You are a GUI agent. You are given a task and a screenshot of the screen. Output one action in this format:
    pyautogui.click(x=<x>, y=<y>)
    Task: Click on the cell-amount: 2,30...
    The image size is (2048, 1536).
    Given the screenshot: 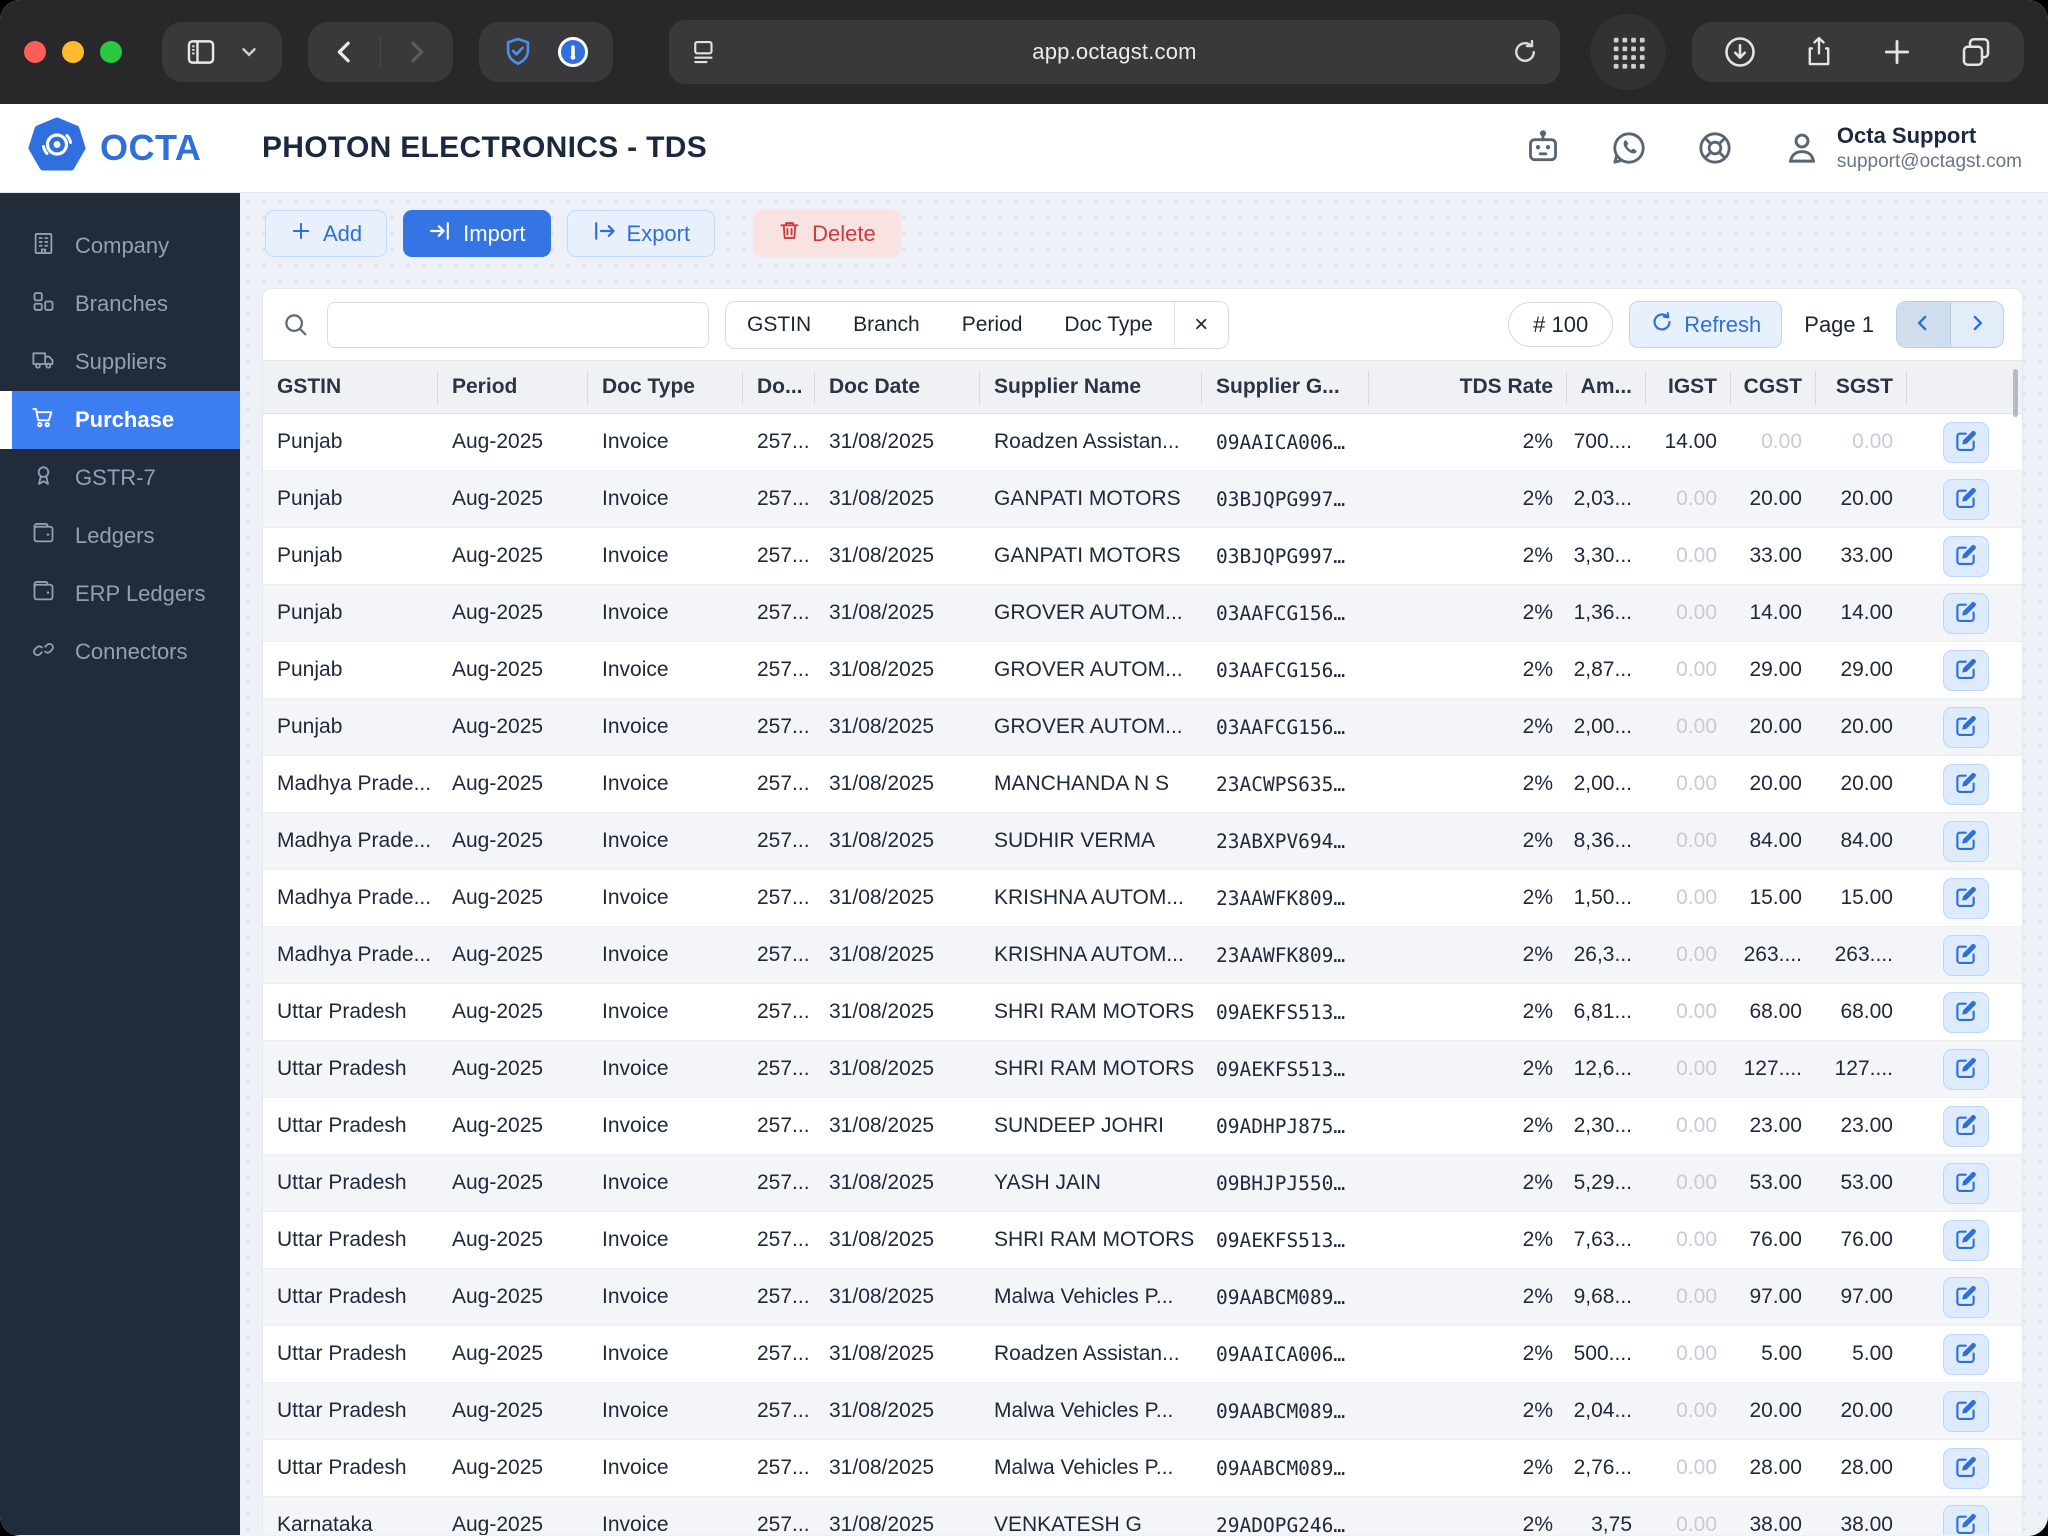 What is the action you would take?
    pyautogui.click(x=1602, y=1125)
    